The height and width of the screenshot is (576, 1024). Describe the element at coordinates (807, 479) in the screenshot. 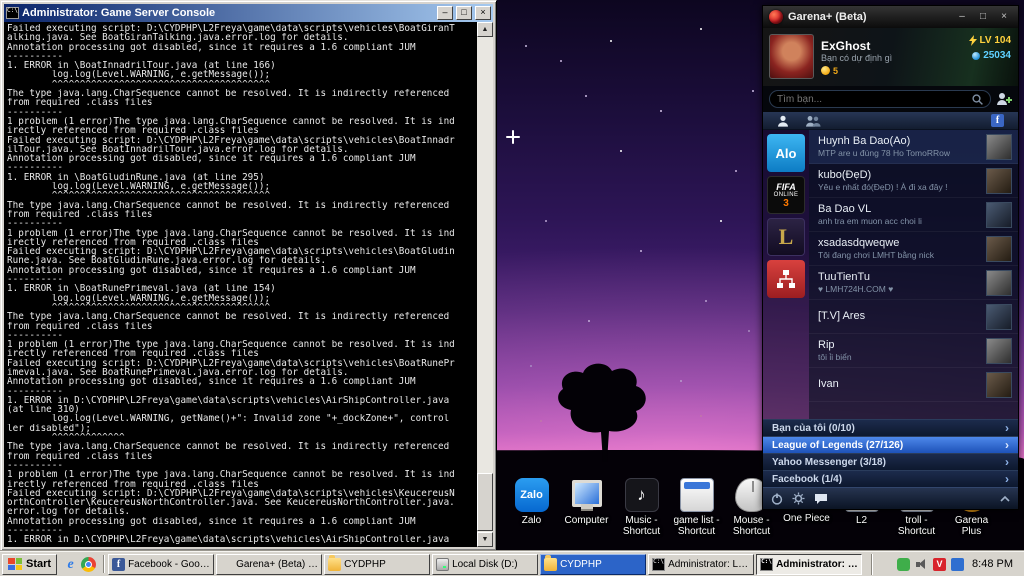

I see `group-label: Facebook (1/4)` at that location.